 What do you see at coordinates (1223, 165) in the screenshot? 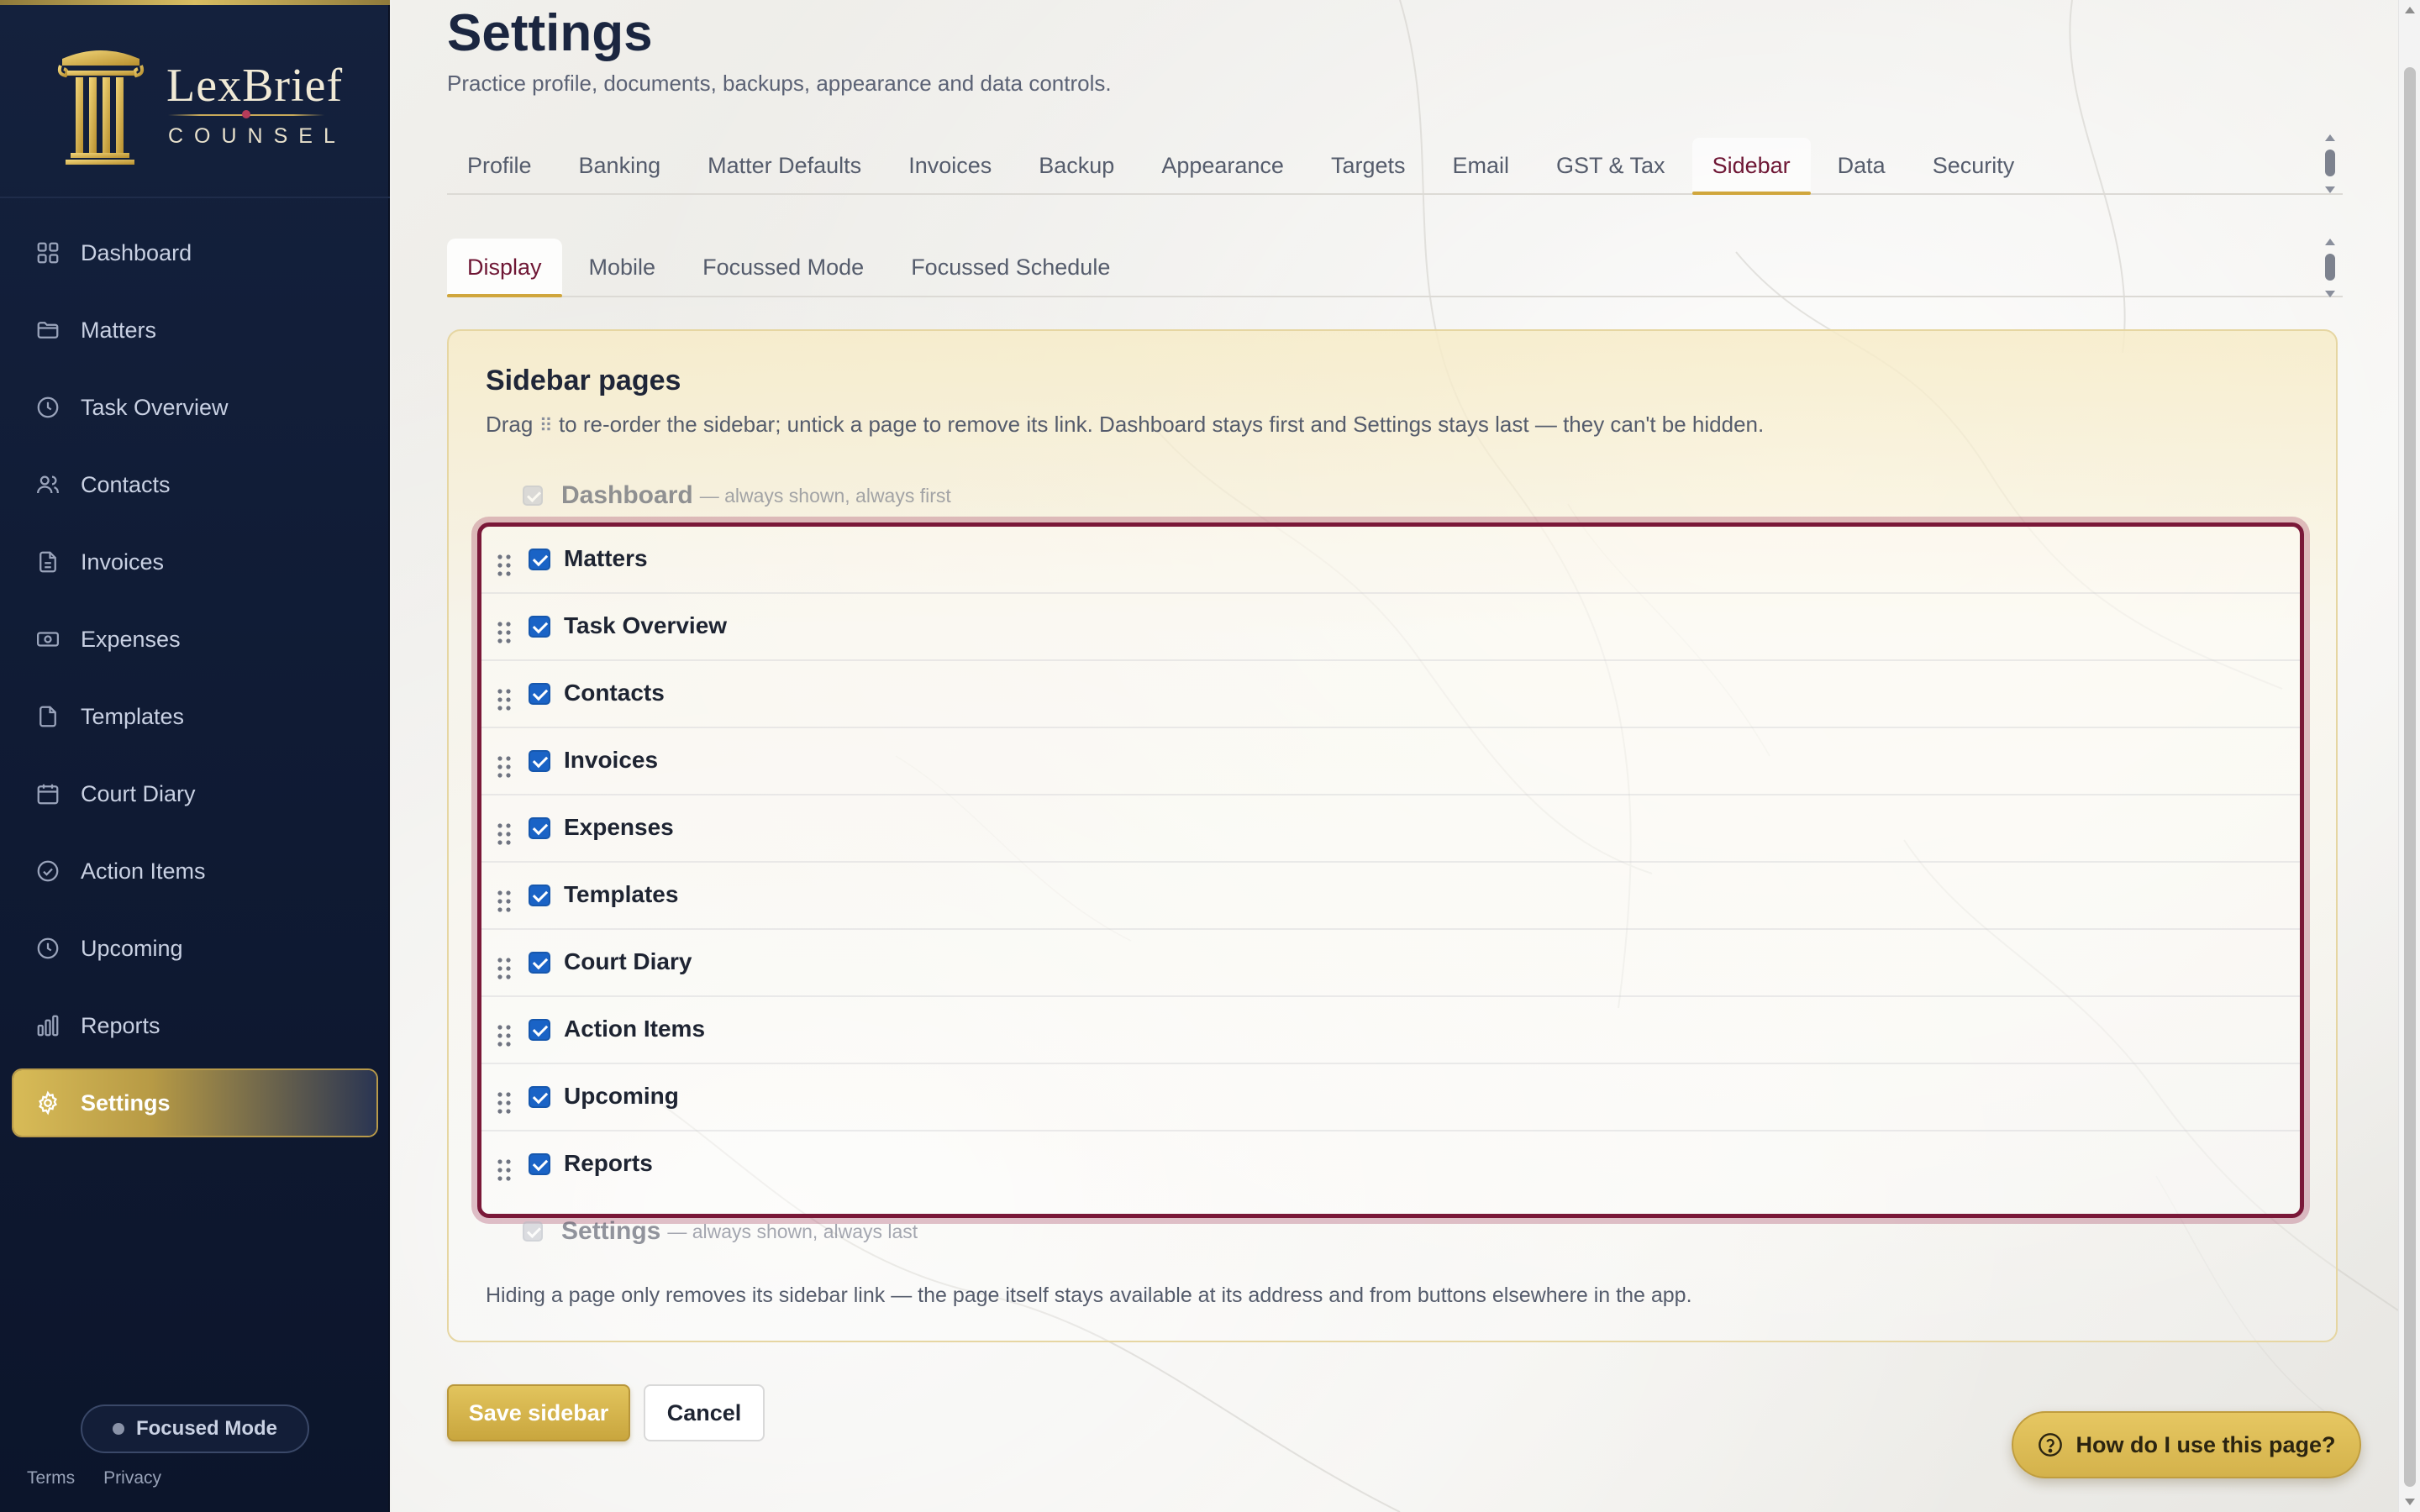
I see `tab-appearance: Appearance` at bounding box center [1223, 165].